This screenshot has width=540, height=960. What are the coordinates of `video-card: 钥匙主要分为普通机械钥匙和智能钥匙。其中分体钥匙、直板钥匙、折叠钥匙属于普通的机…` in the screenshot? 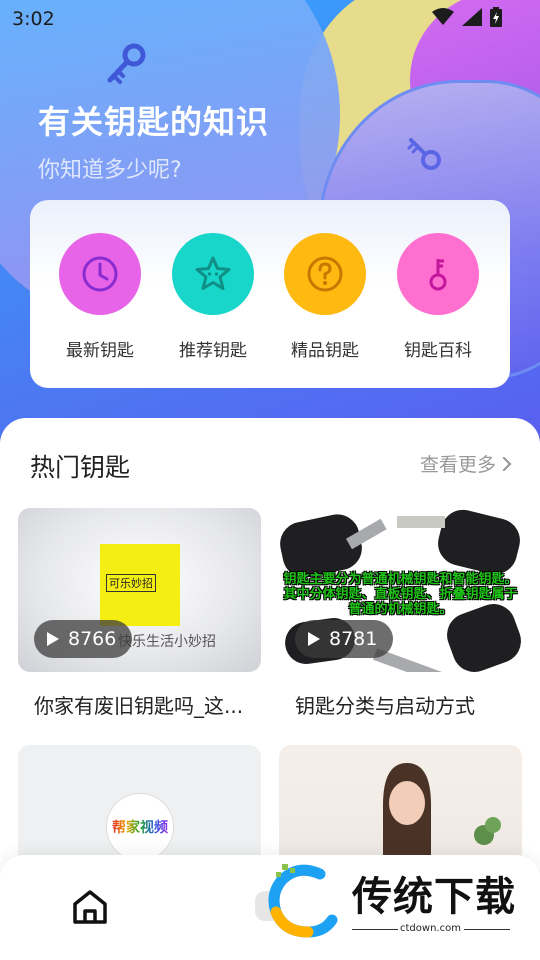 It's located at (400, 613).